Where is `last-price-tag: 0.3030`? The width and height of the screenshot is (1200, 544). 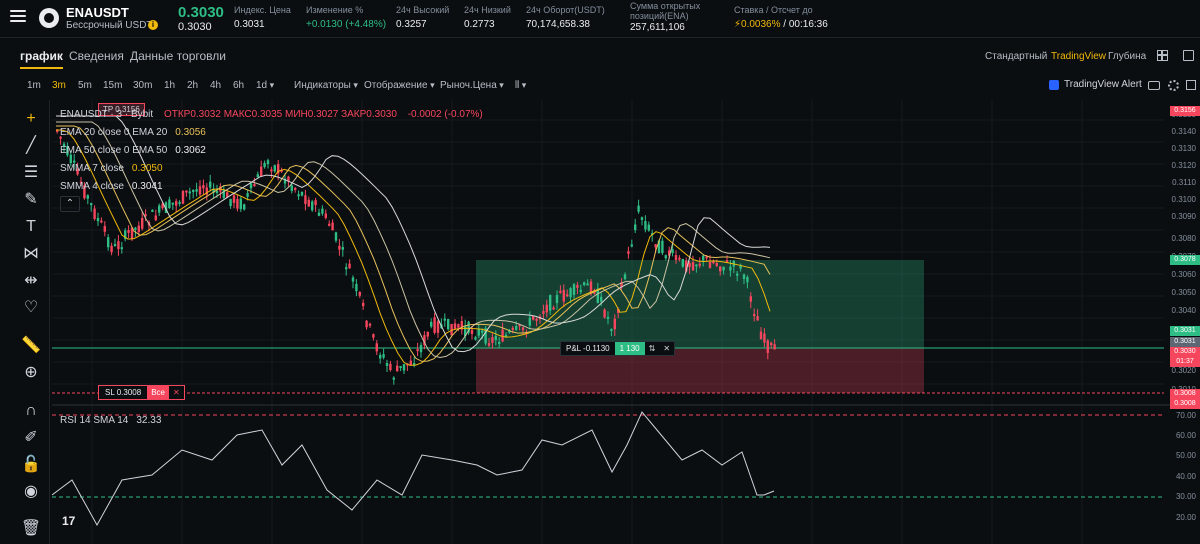
last-price-tag: 0.3030 is located at coordinates (1185, 352).